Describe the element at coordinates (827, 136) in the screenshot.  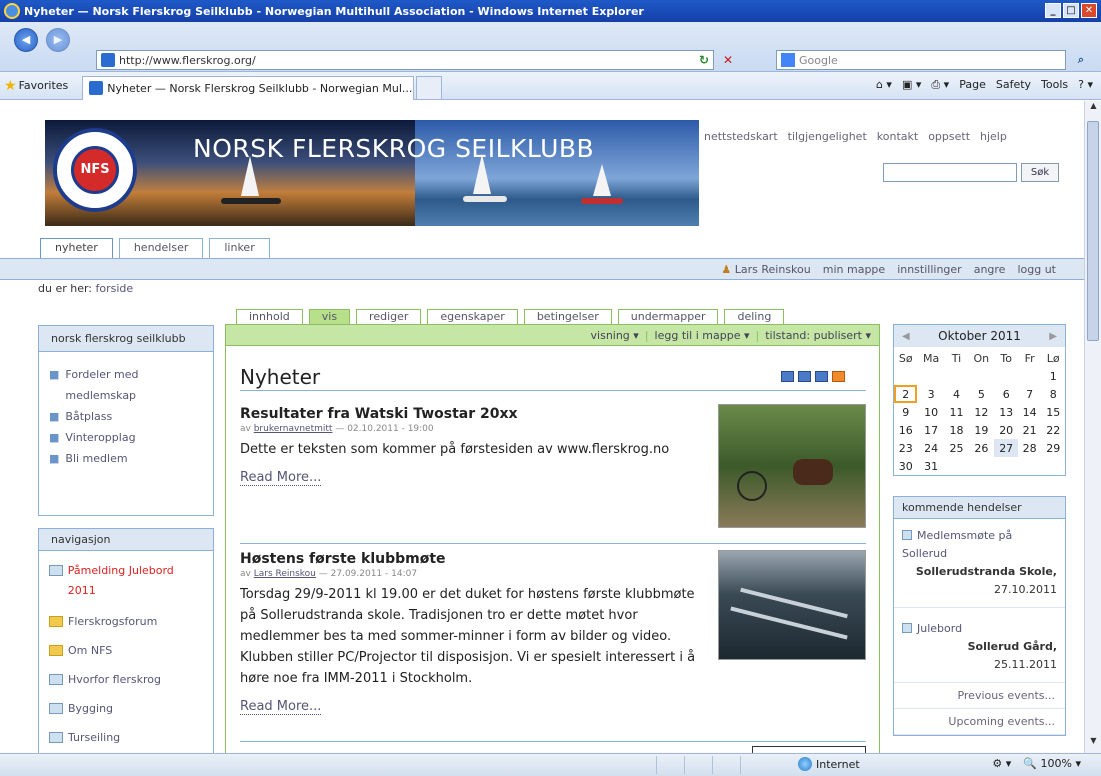
I see `site-action-link: tilgjengelighet` at that location.